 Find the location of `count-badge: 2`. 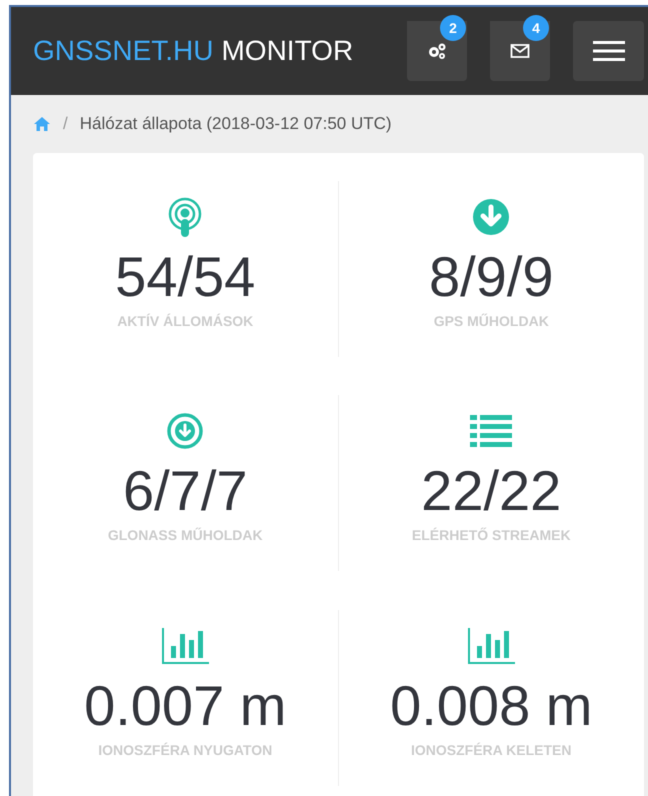

count-badge: 2 is located at coordinates (453, 28).